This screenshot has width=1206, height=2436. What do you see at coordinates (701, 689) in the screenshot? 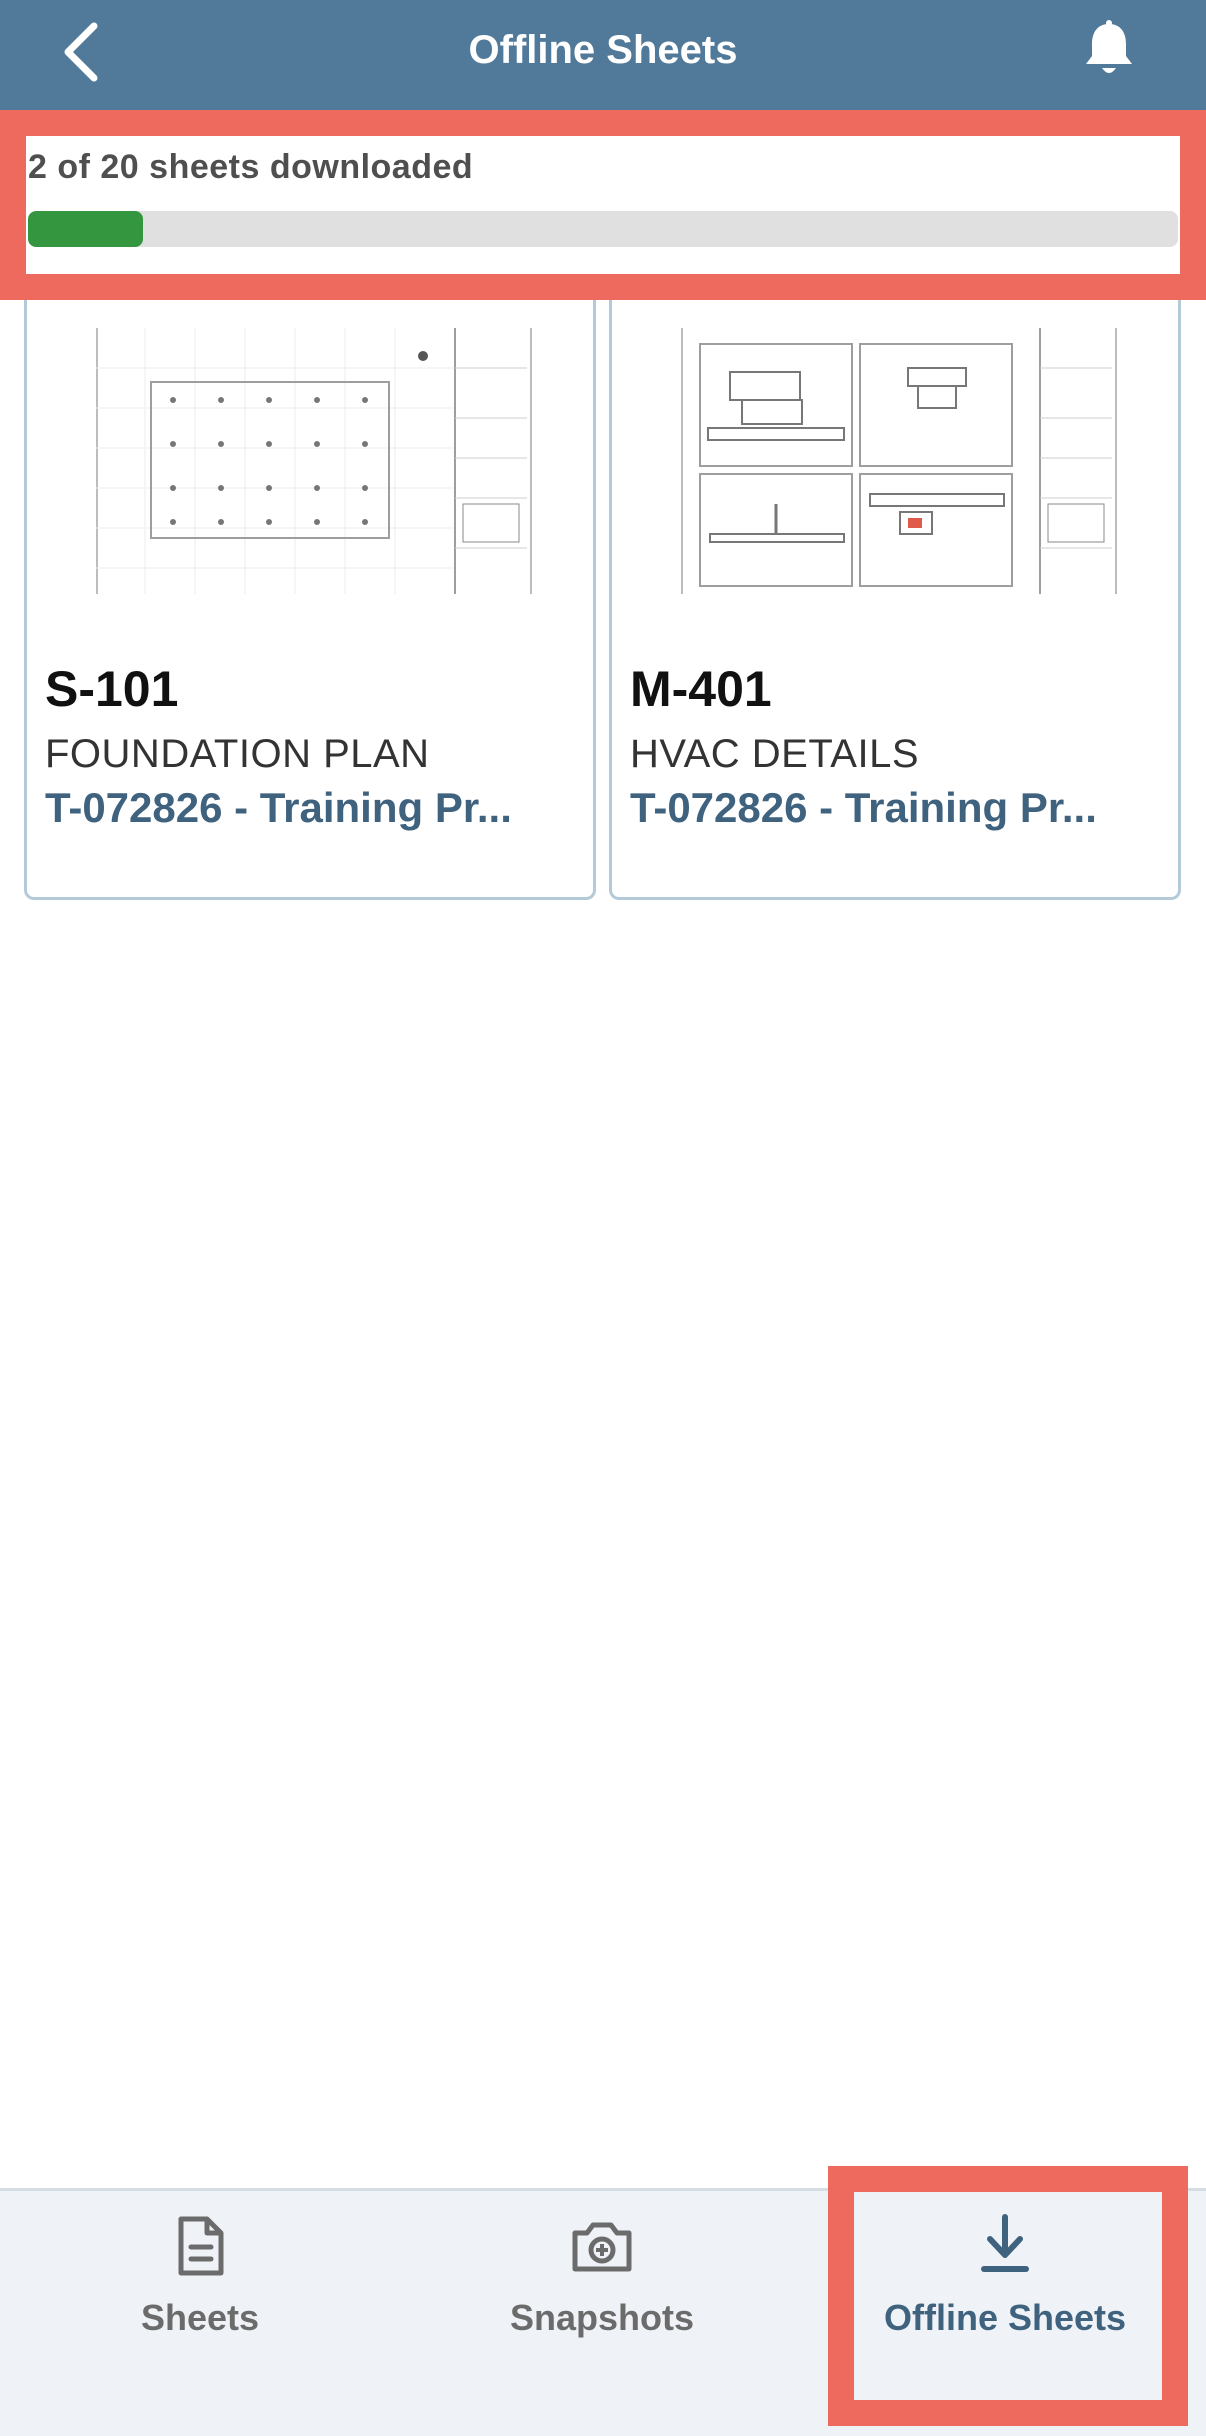
I see `sheet-number: M-401` at bounding box center [701, 689].